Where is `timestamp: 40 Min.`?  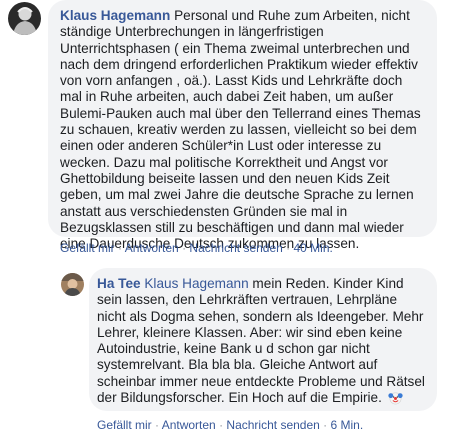
timestamp: 40 Min. is located at coordinates (313, 248).